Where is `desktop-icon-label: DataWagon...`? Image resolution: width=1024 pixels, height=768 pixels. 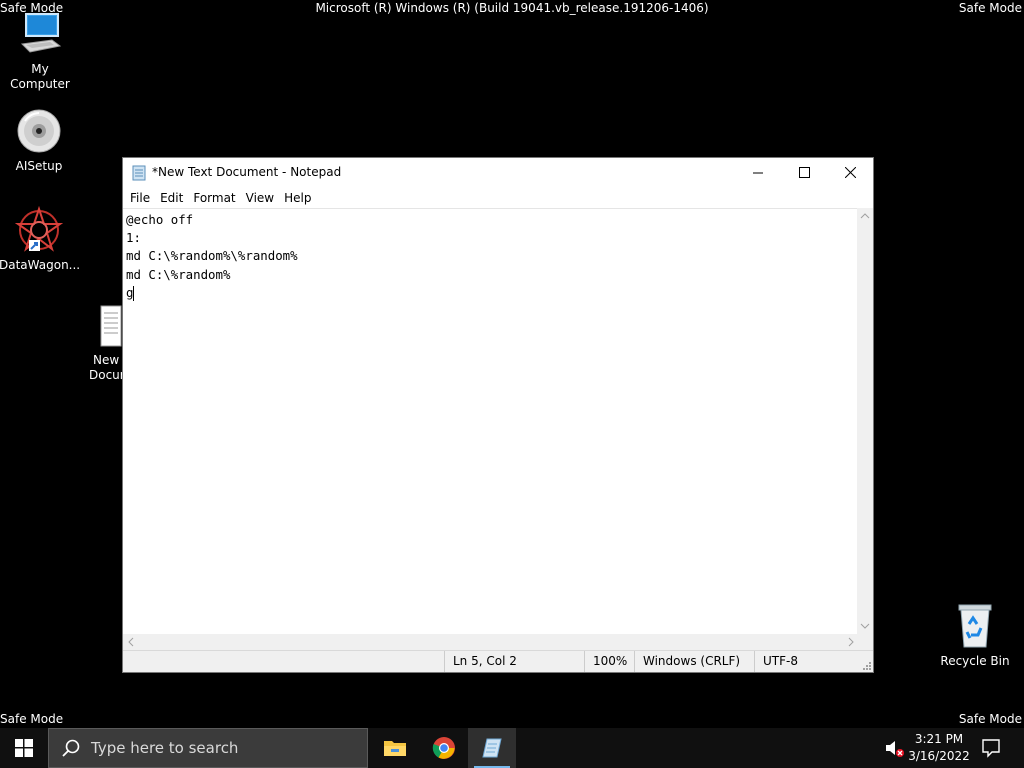 desktop-icon-label: DataWagon... is located at coordinates (40, 265).